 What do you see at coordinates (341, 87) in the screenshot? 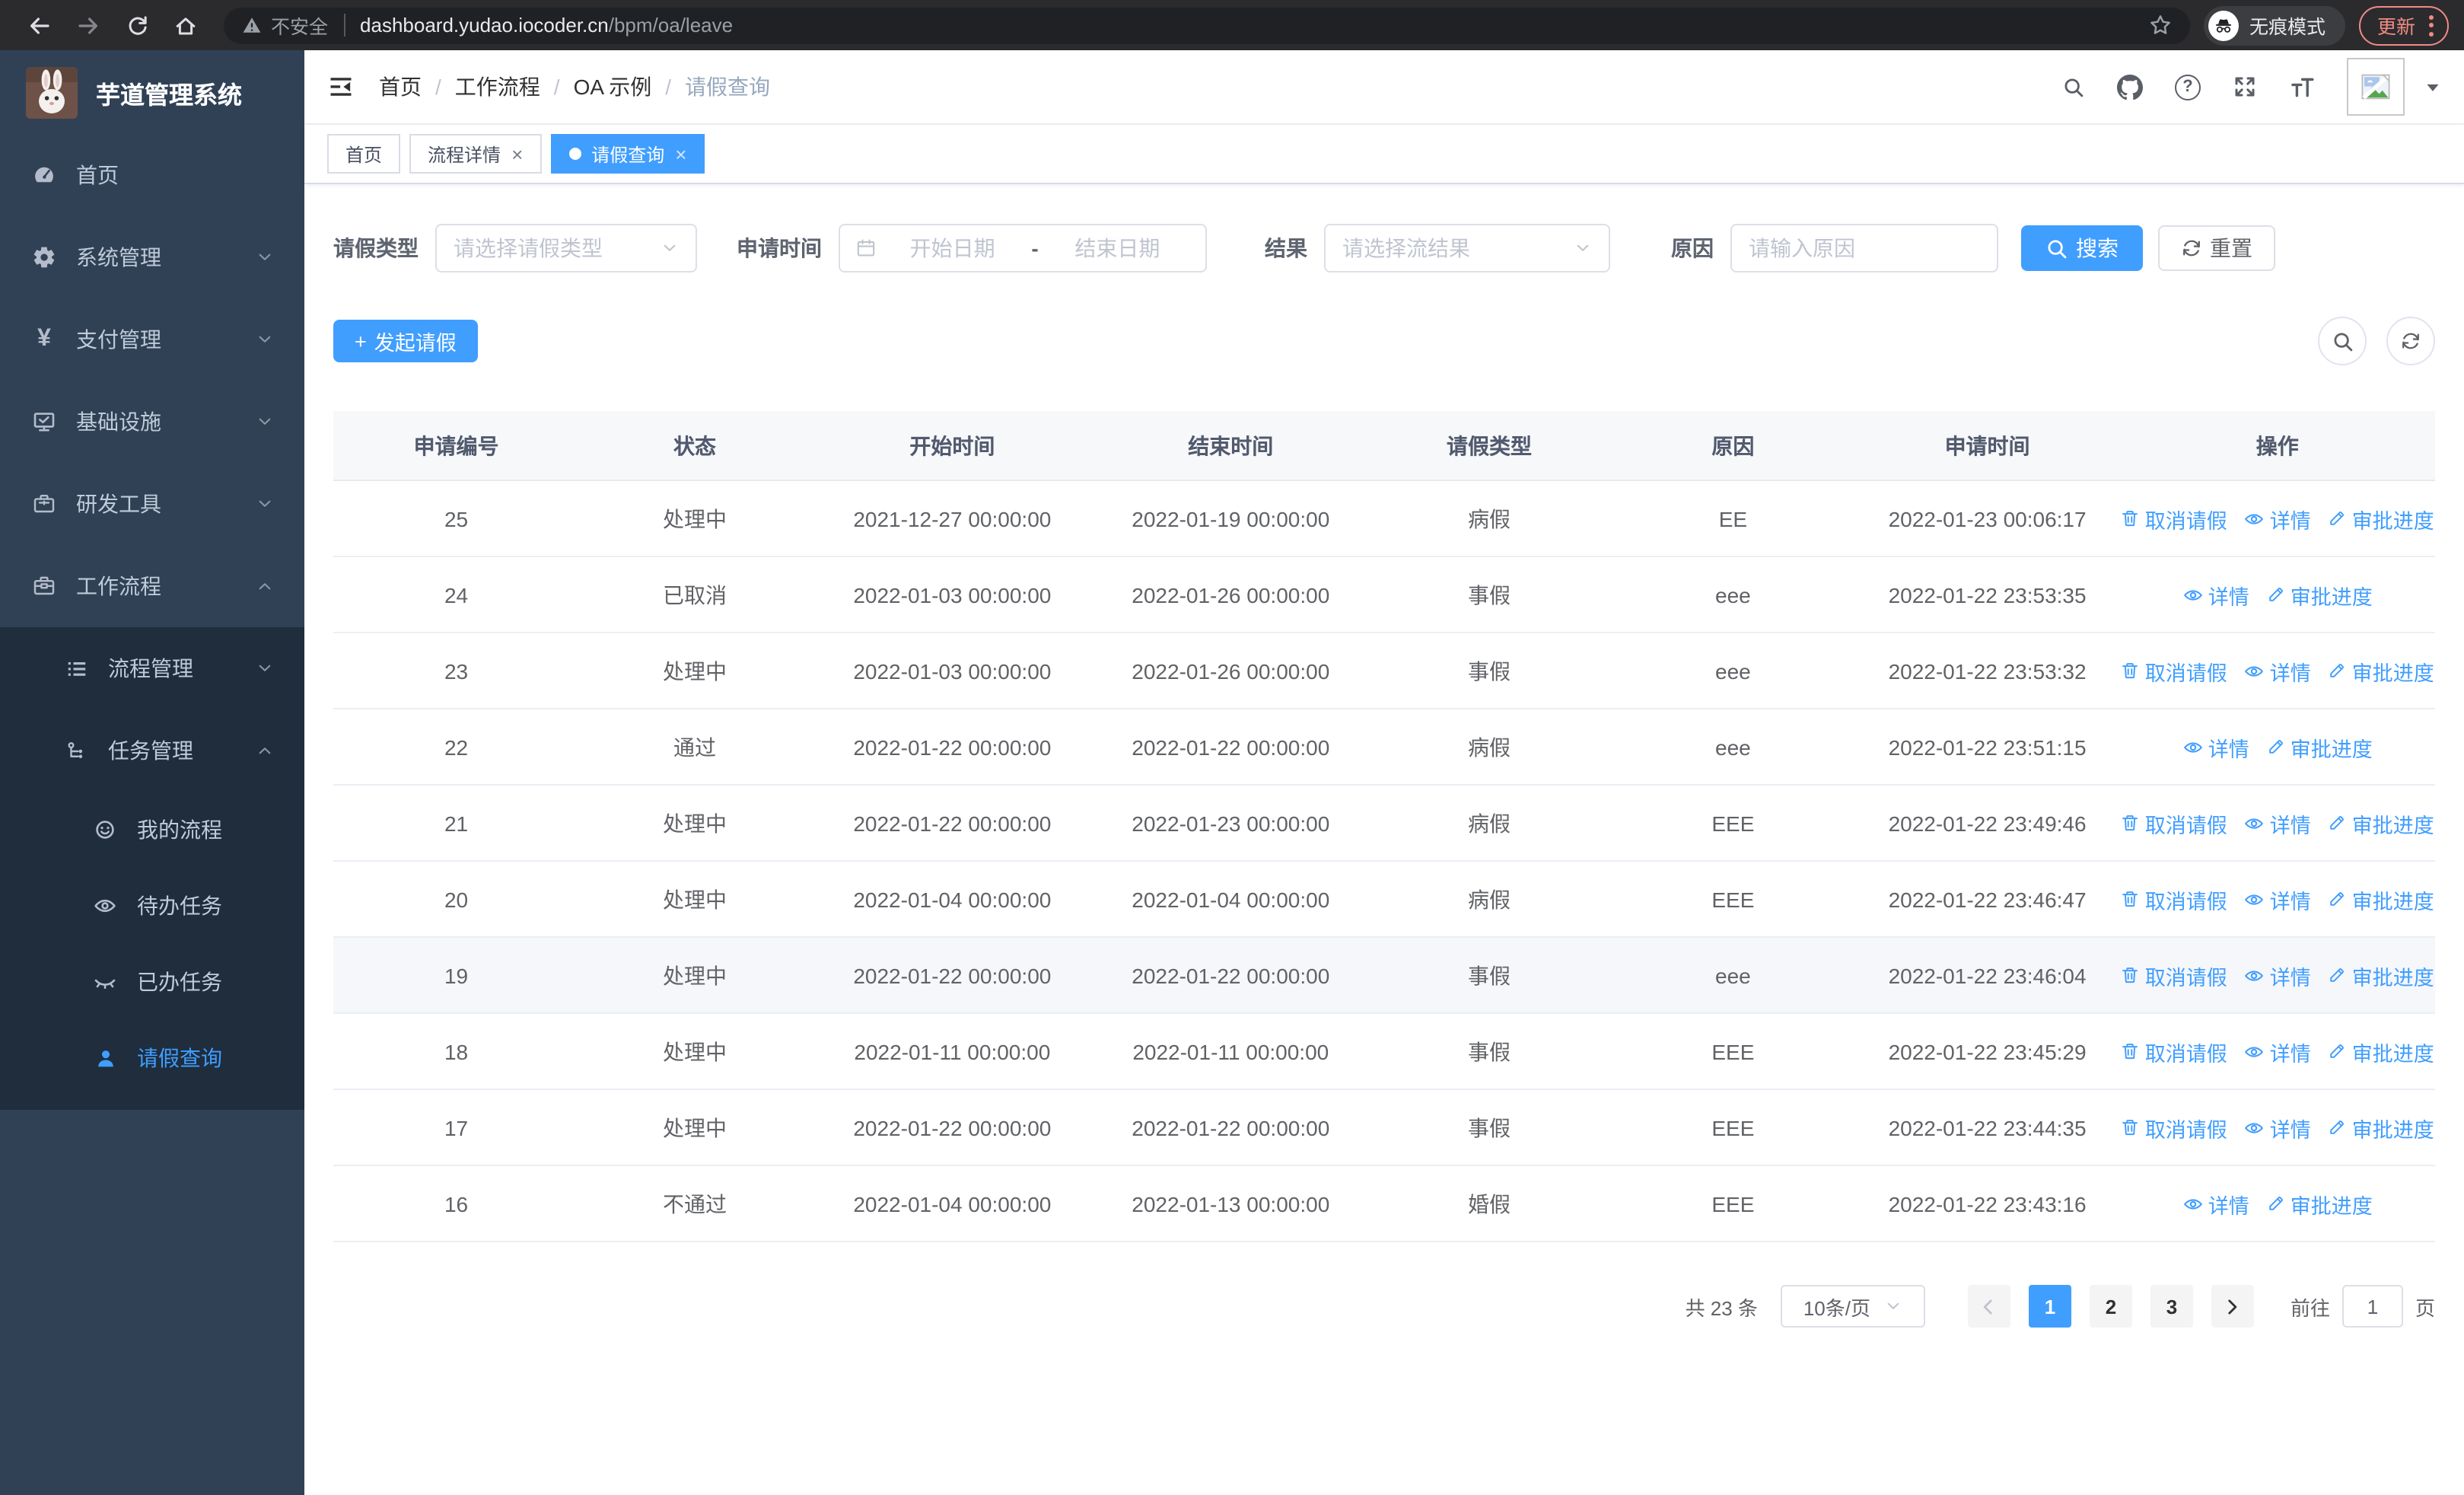
I see `sidebar-fold-icon` at bounding box center [341, 87].